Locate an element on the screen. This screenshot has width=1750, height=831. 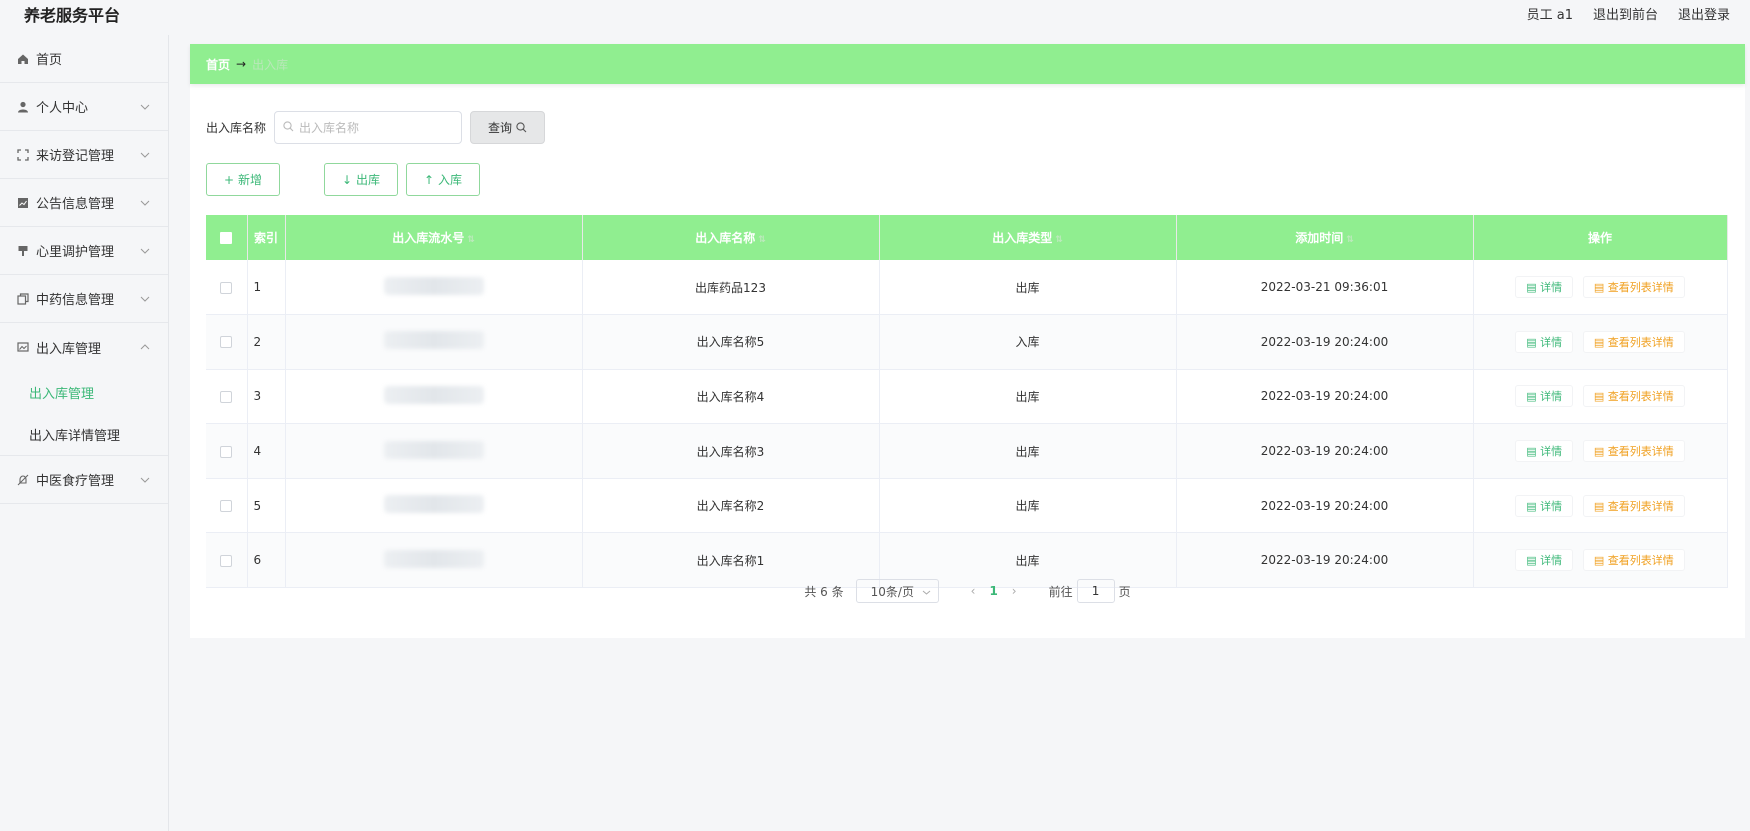
header-time: 添加时间 ⇅ is located at coordinates (1325, 237).